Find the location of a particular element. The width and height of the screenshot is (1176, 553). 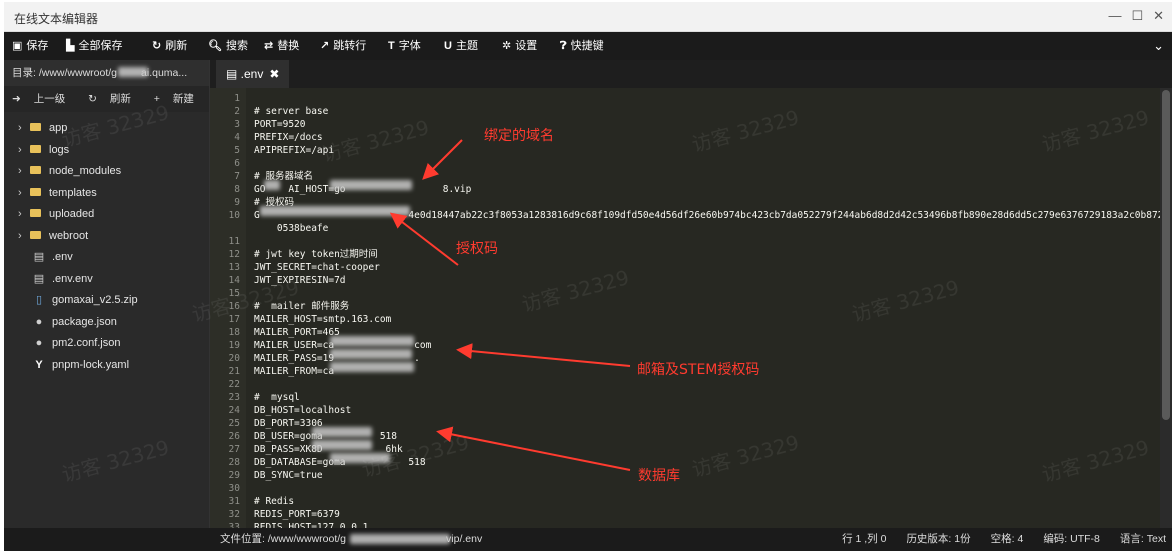

goto-line-button: ↗ 跳转行 is located at coordinates (343, 46).